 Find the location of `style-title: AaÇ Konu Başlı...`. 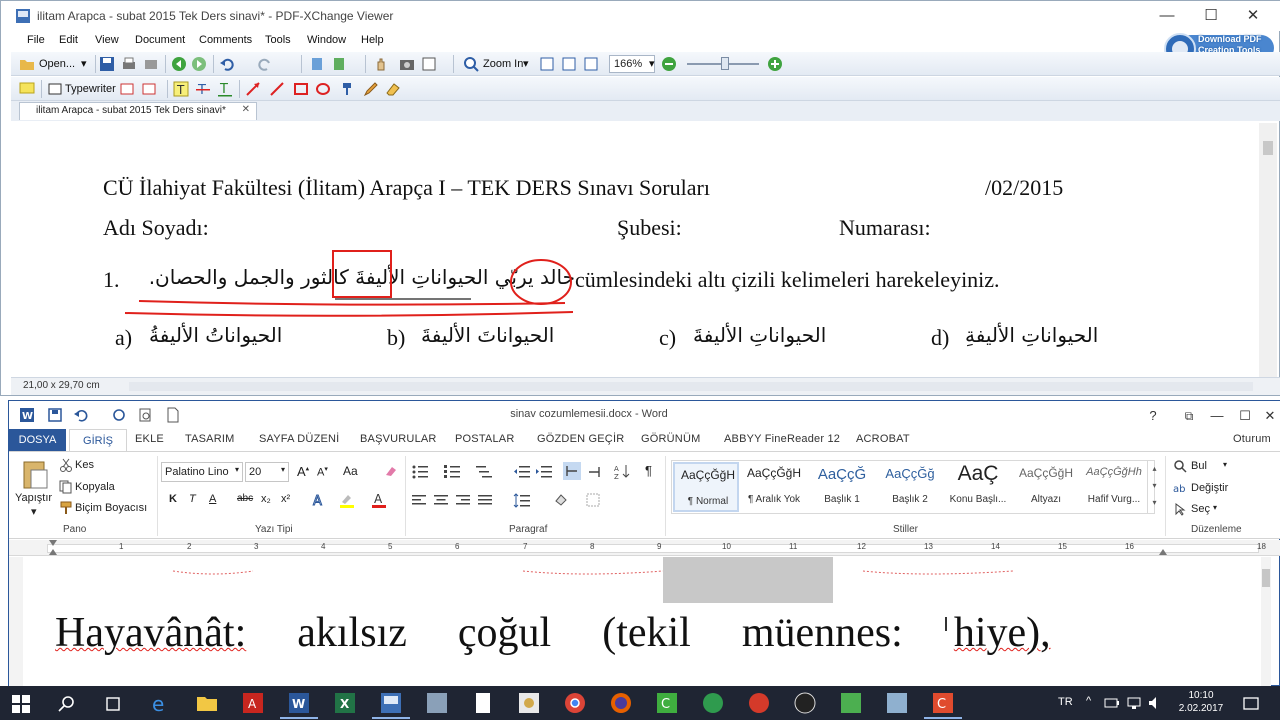

style-title: AaÇ Konu Başlı... is located at coordinates (978, 487).